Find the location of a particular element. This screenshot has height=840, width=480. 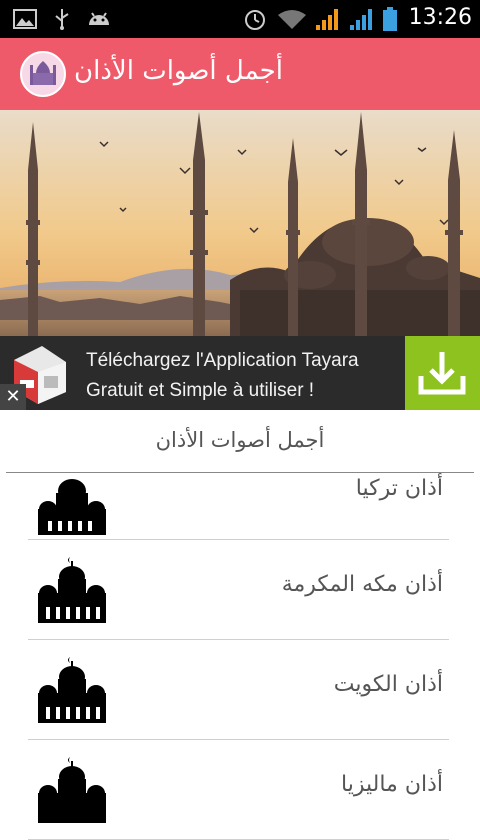

status-bar: 13:26 is located at coordinates (240, 19).